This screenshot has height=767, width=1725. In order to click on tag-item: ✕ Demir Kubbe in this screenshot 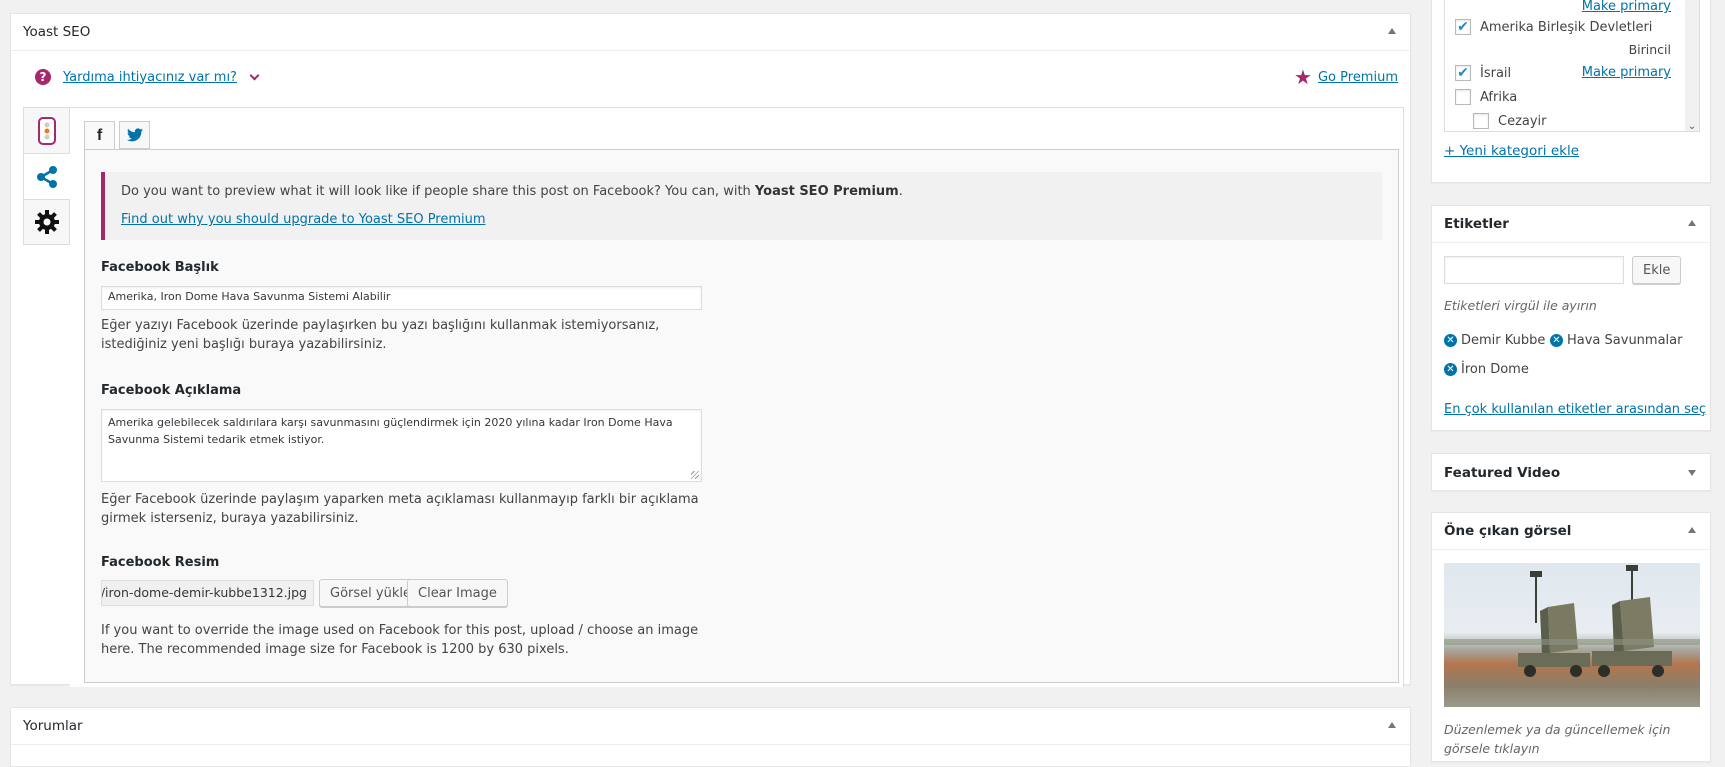, I will do `click(1494, 340)`.